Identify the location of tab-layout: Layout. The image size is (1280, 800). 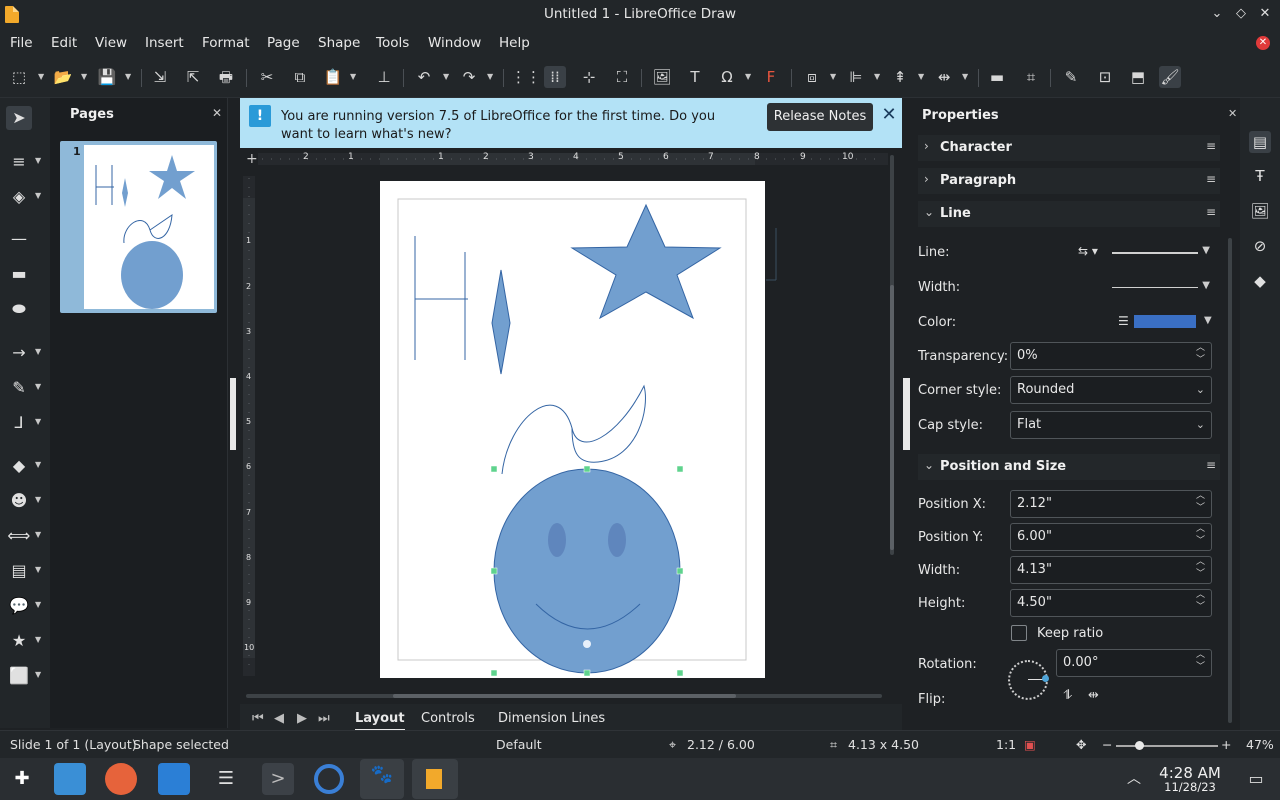
(380, 721).